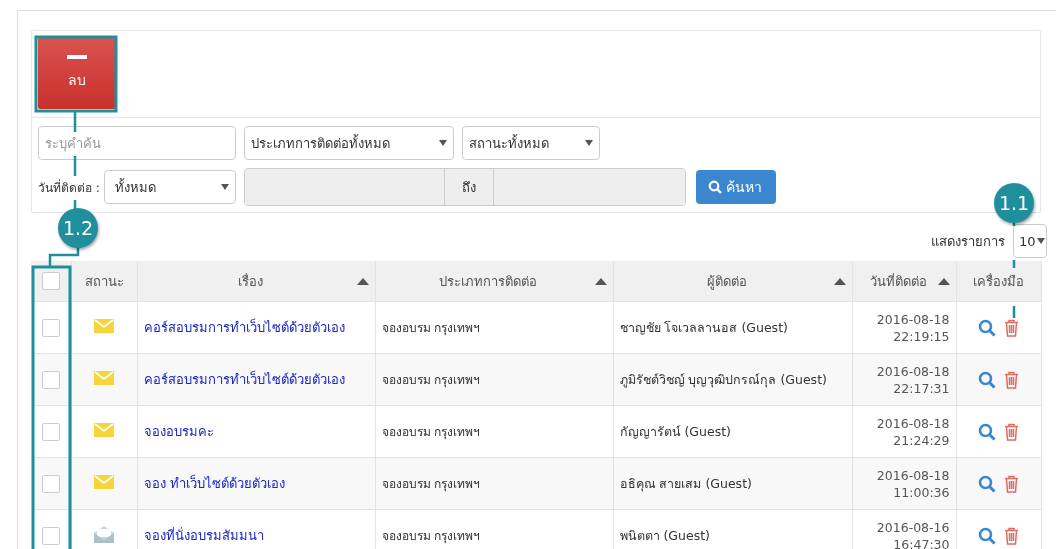 The height and width of the screenshot is (549, 1056). What do you see at coordinates (349, 143) in the screenshot?
I see `type-select: ประเภทการติดต่อทั้งหมด` at bounding box center [349, 143].